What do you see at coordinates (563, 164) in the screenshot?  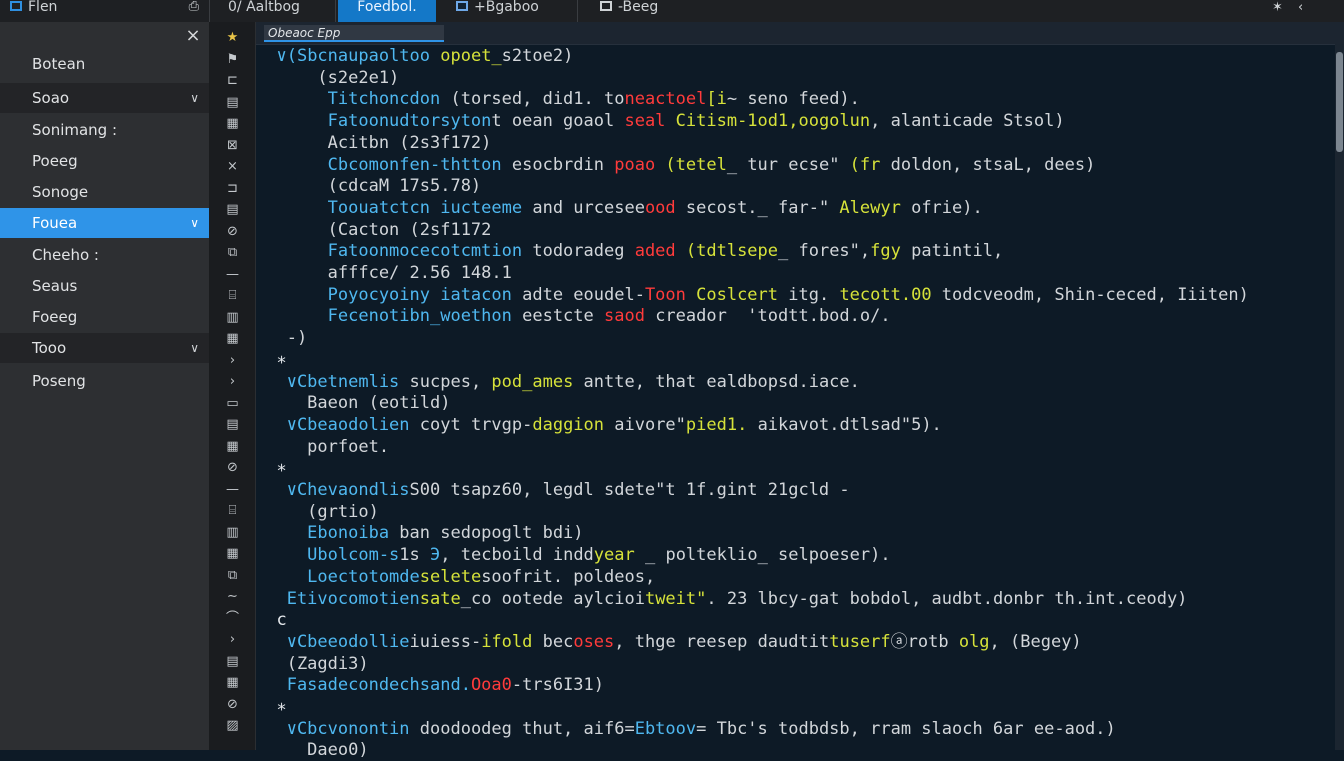 I see `code-token: esocbrdin` at bounding box center [563, 164].